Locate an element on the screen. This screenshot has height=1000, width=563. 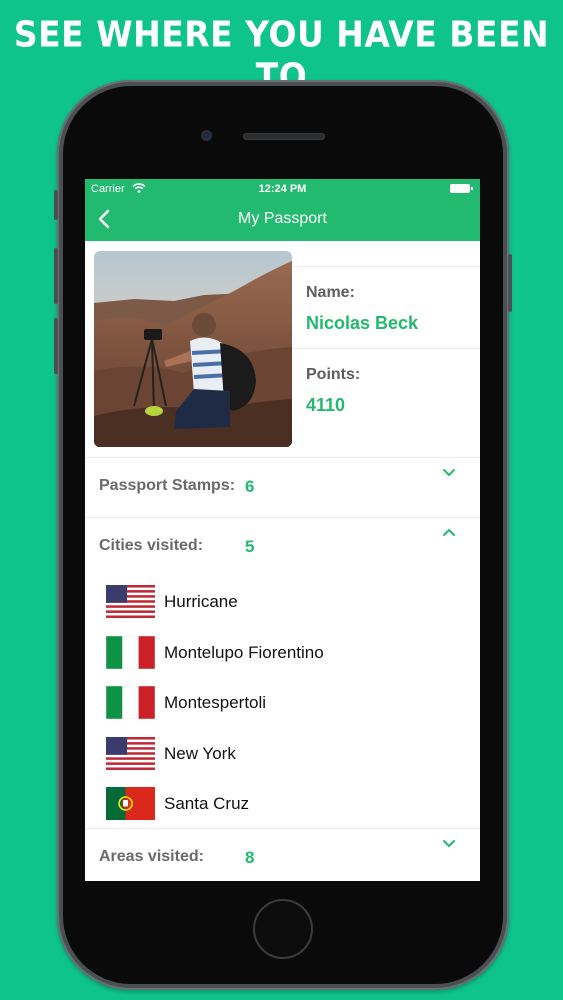
passport-stamps-section: Passport Stamps: 6 is located at coordinates (282, 487).